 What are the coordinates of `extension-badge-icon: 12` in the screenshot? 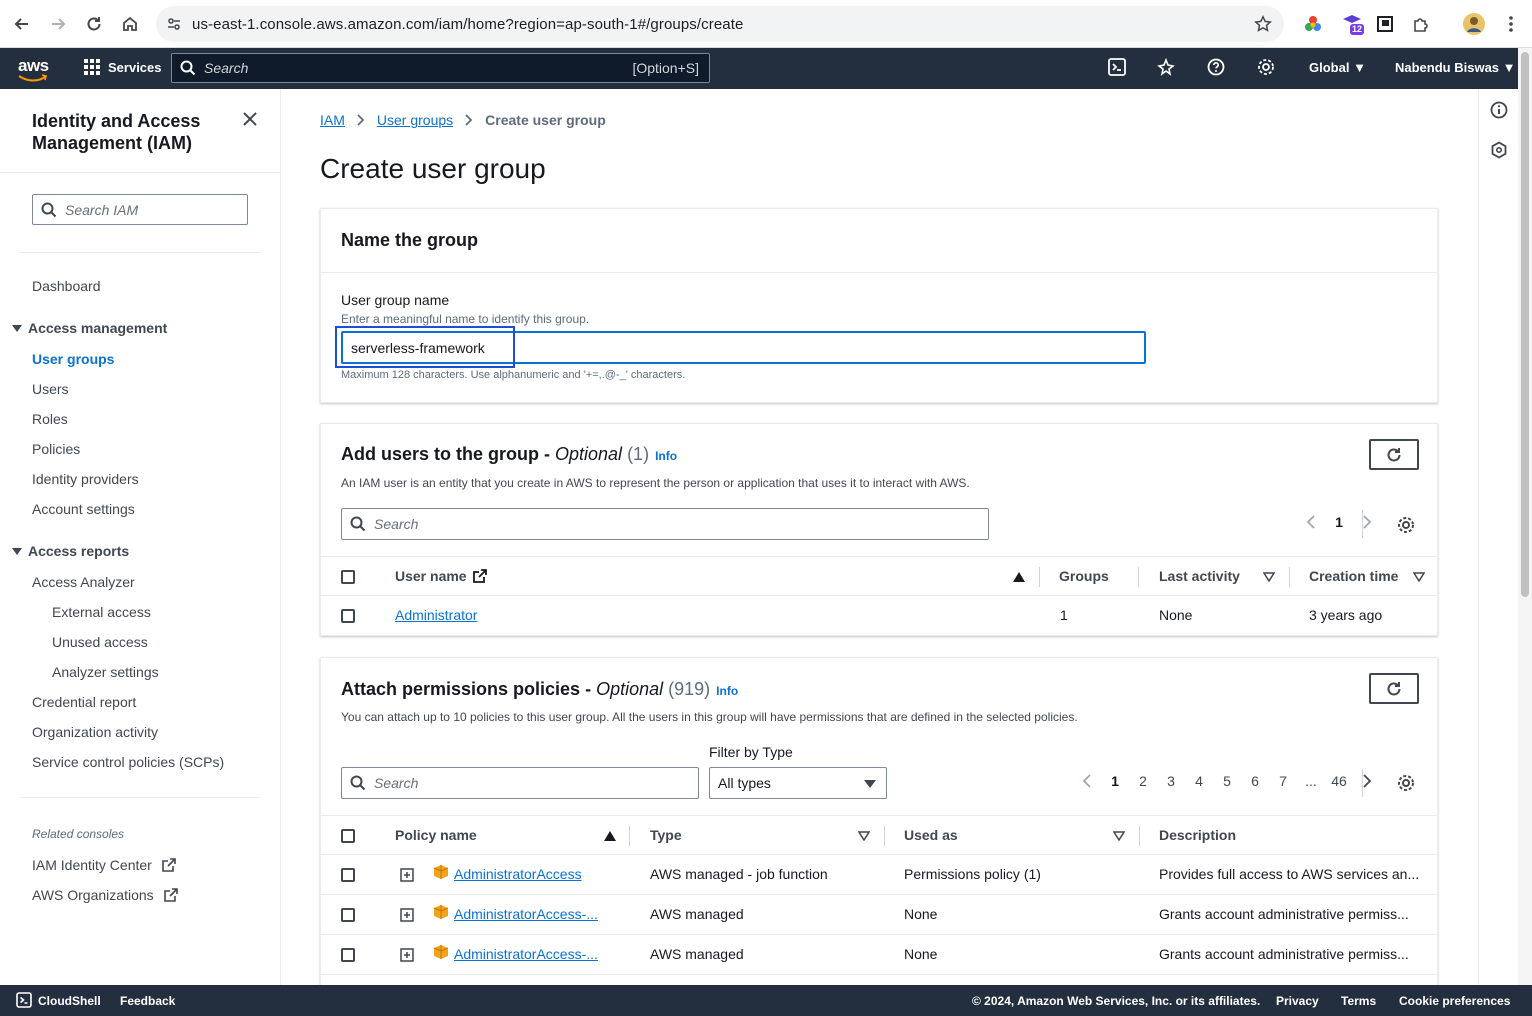 It's located at (1352, 24).